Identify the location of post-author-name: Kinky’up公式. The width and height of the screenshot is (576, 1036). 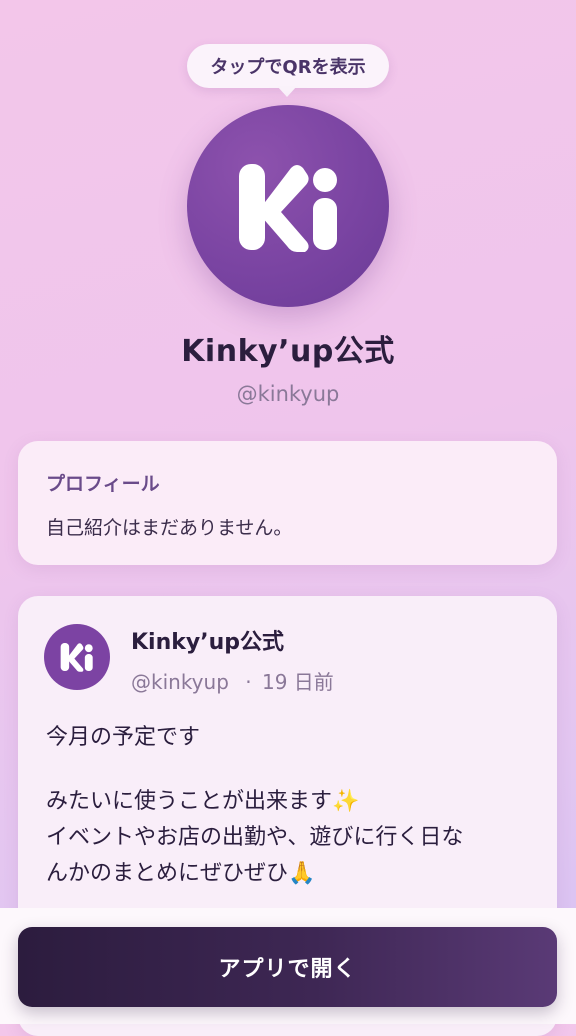
(207, 640).